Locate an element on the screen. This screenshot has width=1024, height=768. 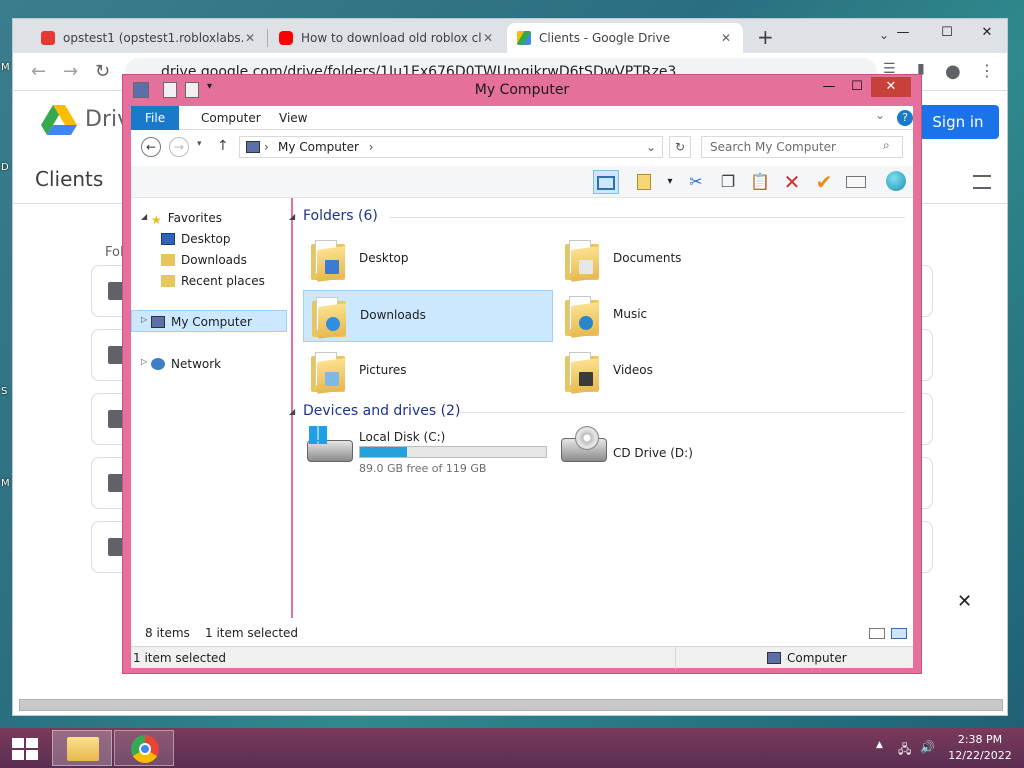
tab-file: File is located at coordinates (155, 118).